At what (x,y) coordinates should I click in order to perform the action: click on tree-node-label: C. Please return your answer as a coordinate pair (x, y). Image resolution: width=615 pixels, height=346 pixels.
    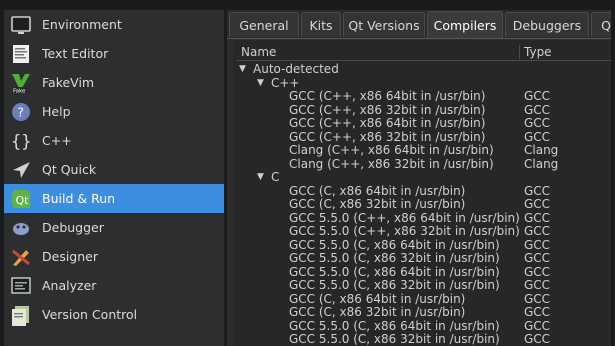
    Looking at the image, I should click on (275, 177).